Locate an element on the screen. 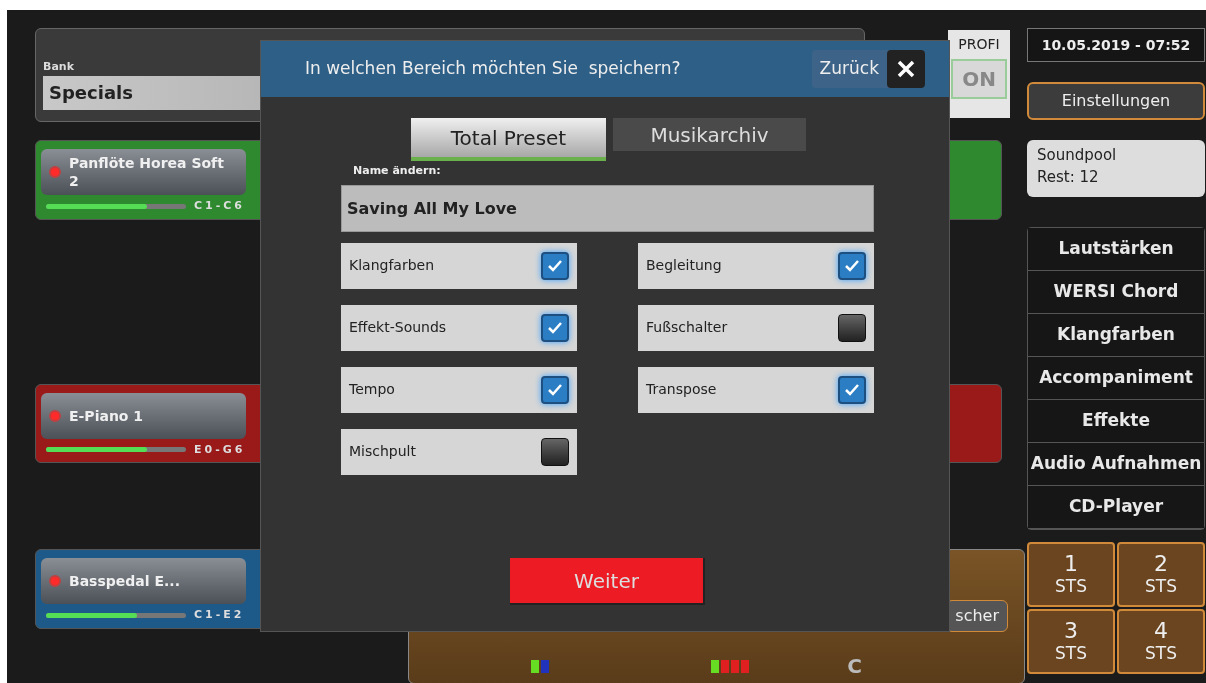 The width and height of the screenshot is (1206, 683). voice-button: Panflöte Horea Soft 2 is located at coordinates (143, 172).